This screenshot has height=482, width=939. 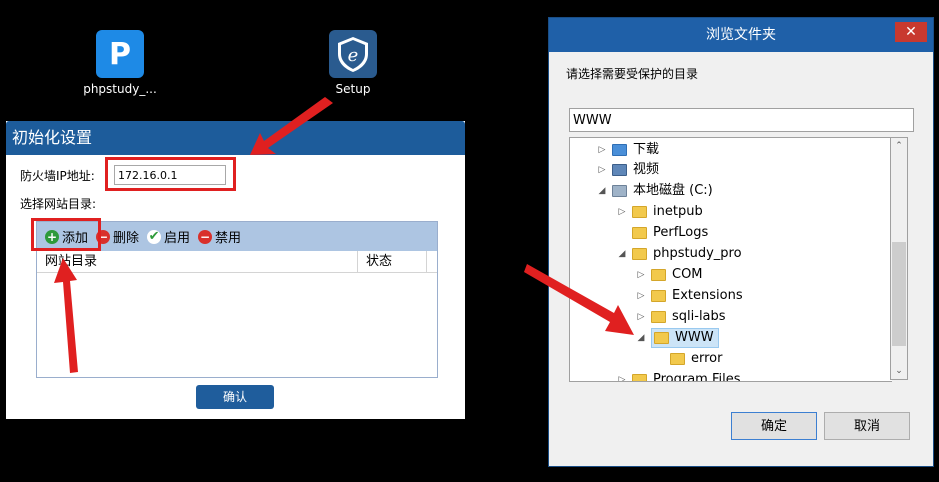 What do you see at coordinates (579, 299) in the screenshot?
I see `arrow-to-www-folder` at bounding box center [579, 299].